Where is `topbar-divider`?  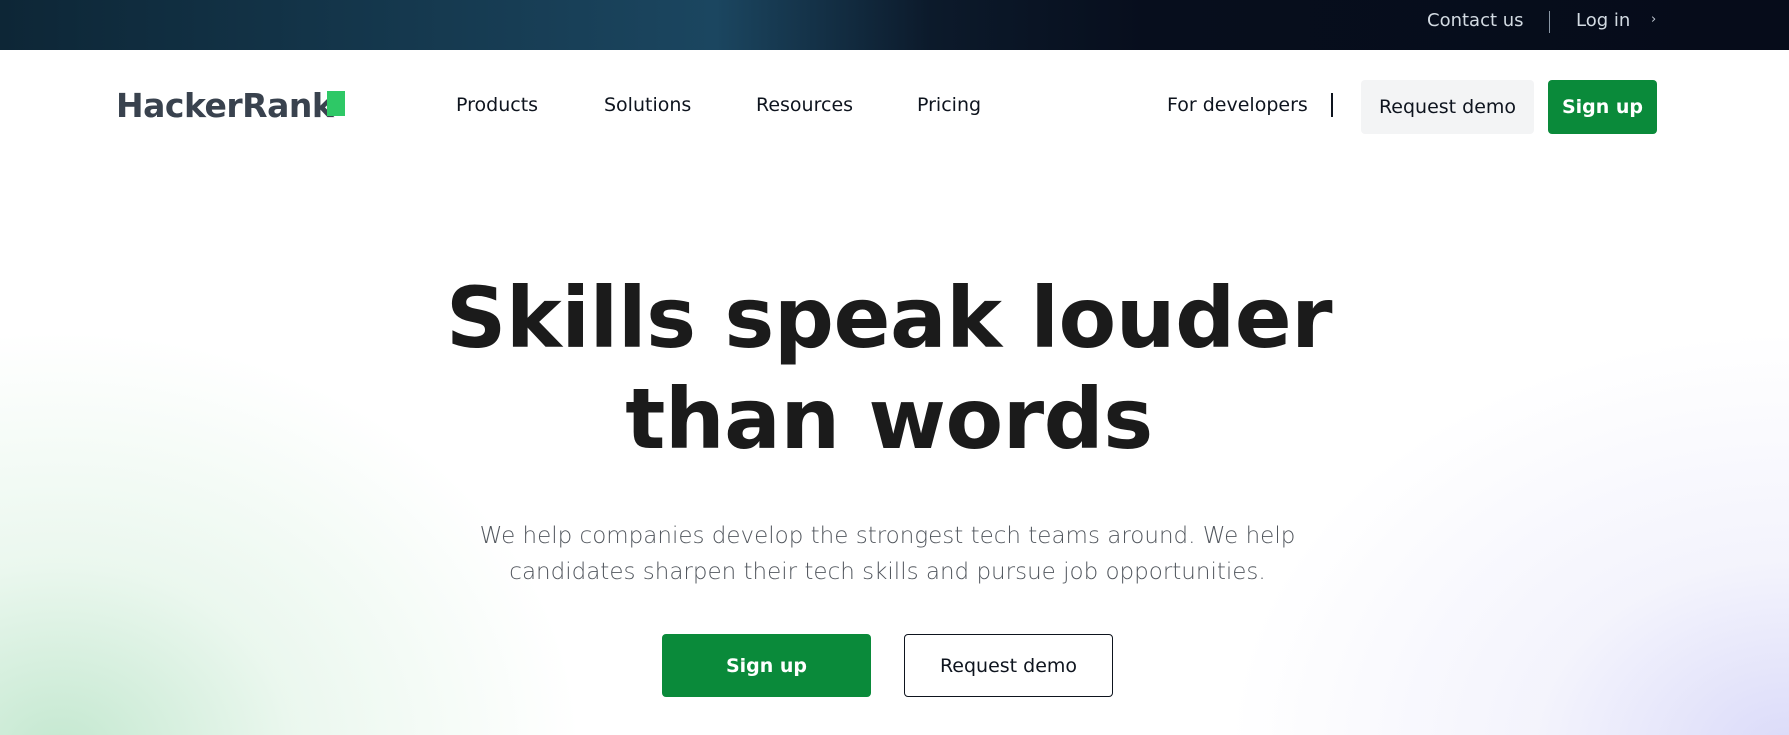
topbar-divider is located at coordinates (1549, 22).